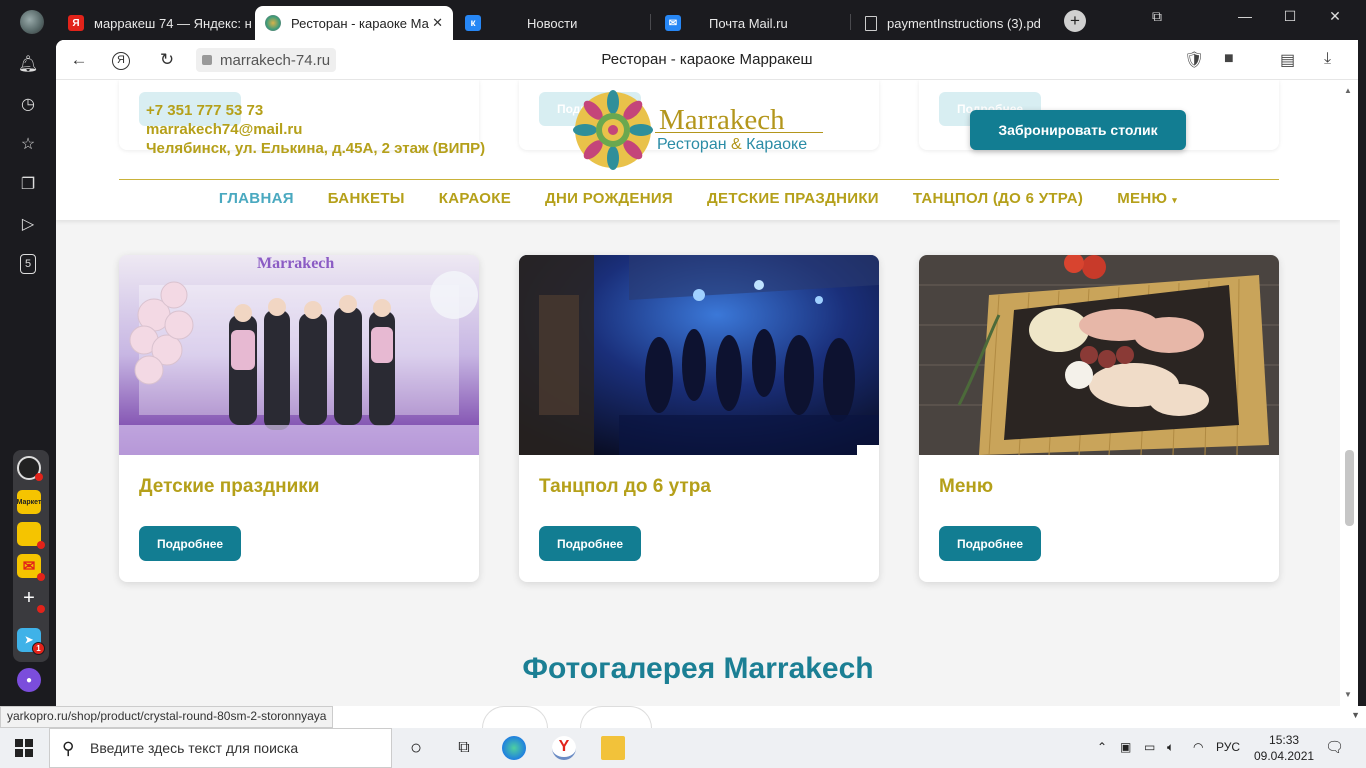 The width and height of the screenshot is (1366, 768). I want to click on protect-icon: 🛡︎, so click(1194, 60).